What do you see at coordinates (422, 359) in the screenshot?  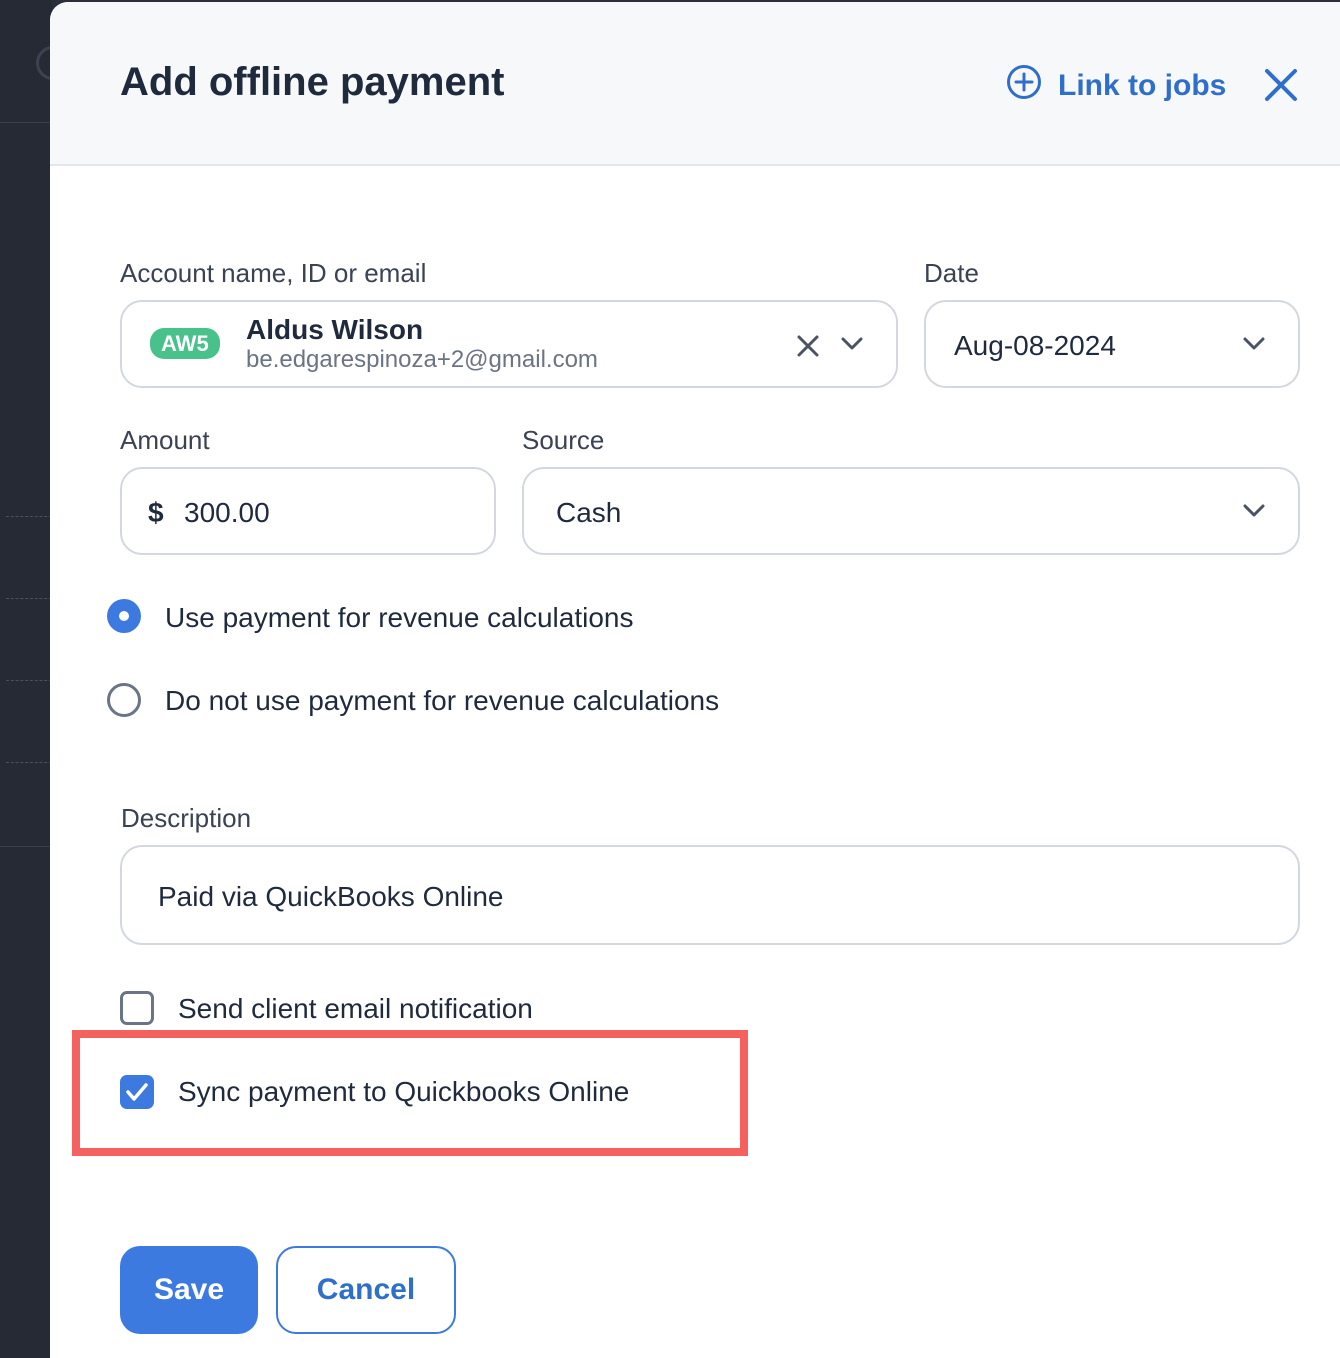 I see `account-email: be.edgarespinoza+2@gmail.com` at bounding box center [422, 359].